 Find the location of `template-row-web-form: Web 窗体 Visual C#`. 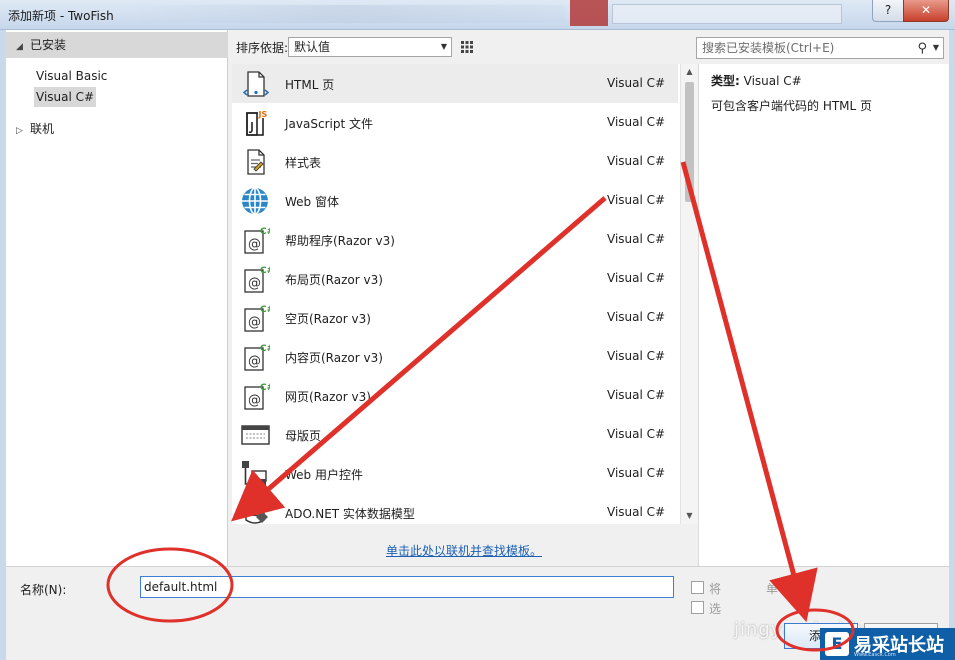

template-row-web-form: Web 窗体 Visual C# is located at coordinates (455, 200).